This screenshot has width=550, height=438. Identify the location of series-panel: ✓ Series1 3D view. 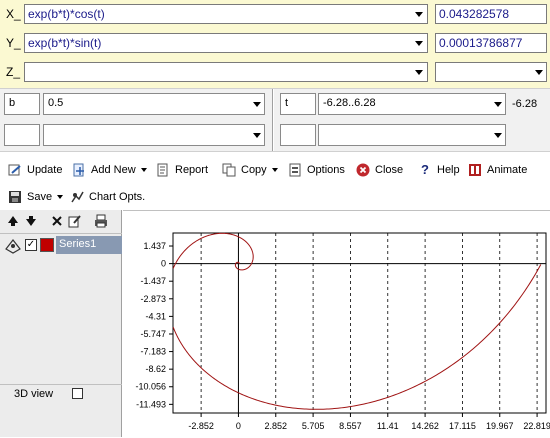
(61, 323).